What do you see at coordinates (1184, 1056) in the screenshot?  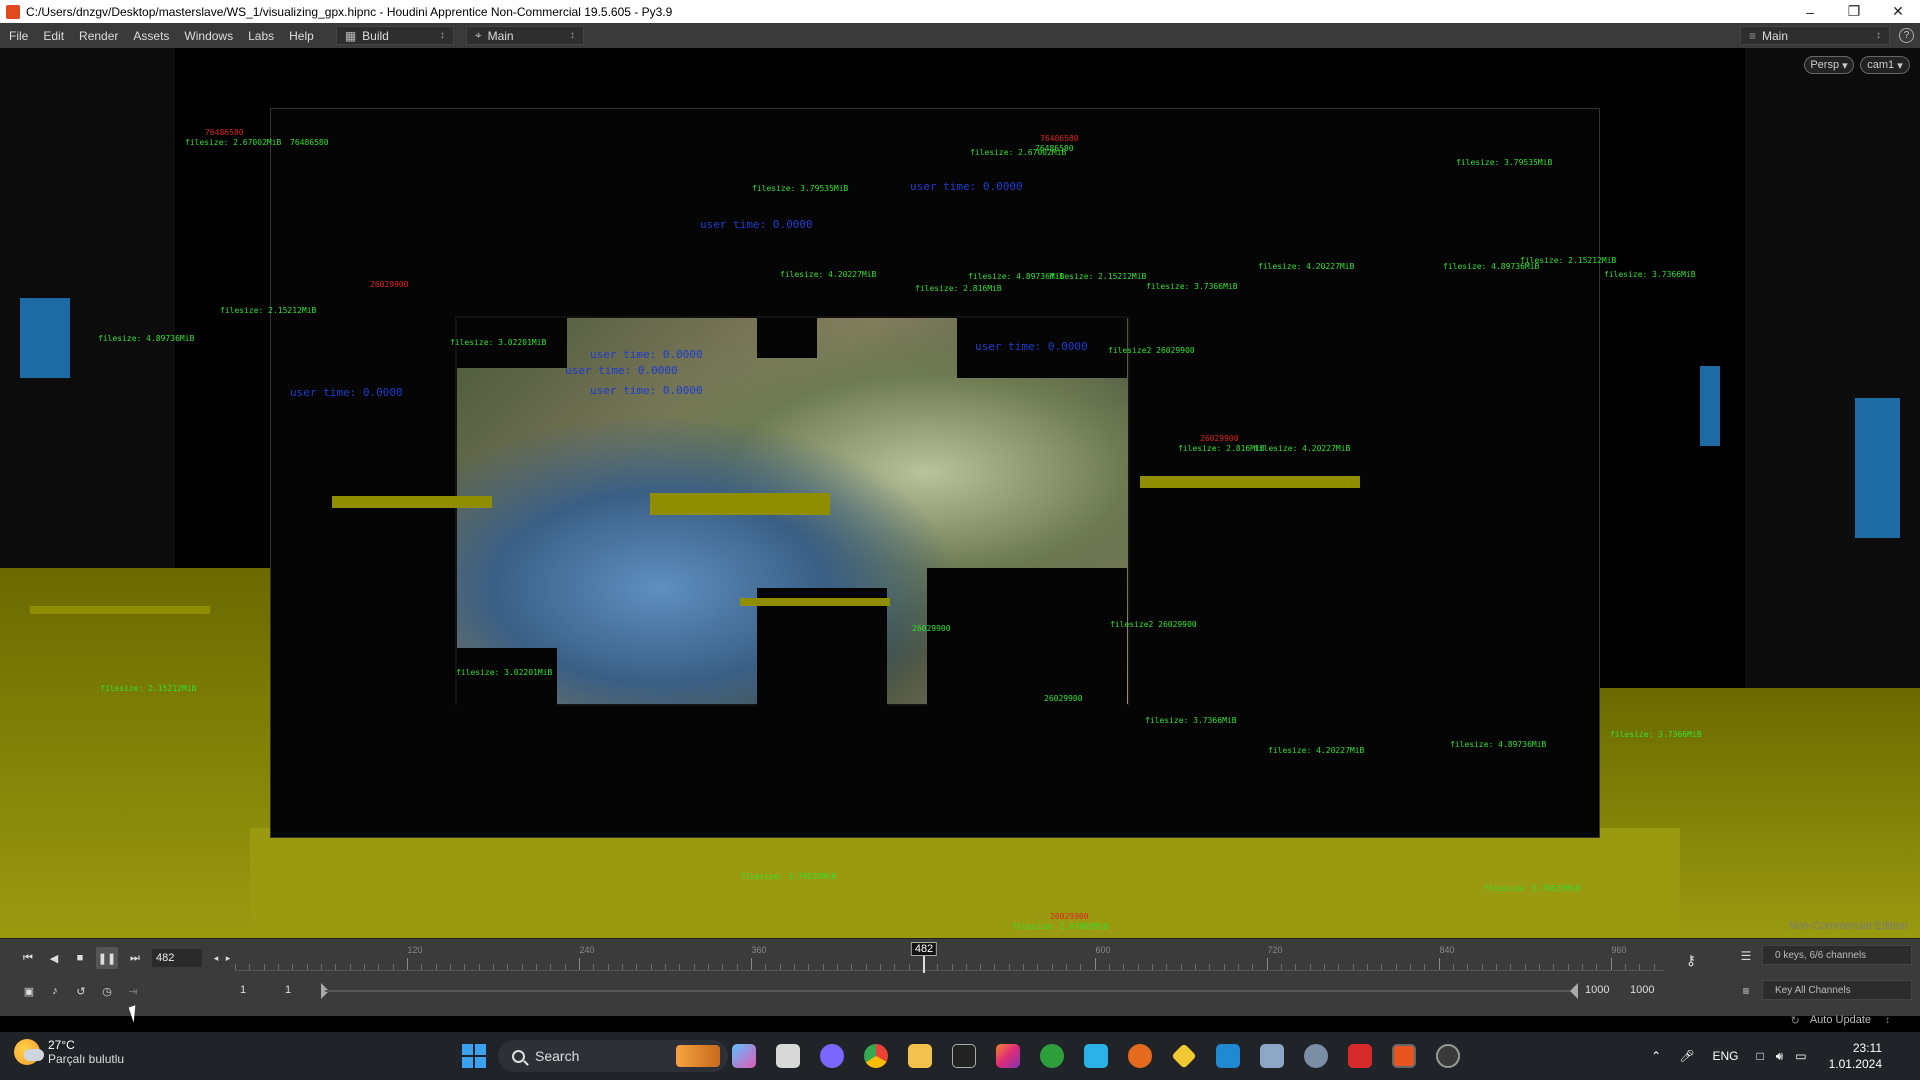 I see `git-app-icon` at bounding box center [1184, 1056].